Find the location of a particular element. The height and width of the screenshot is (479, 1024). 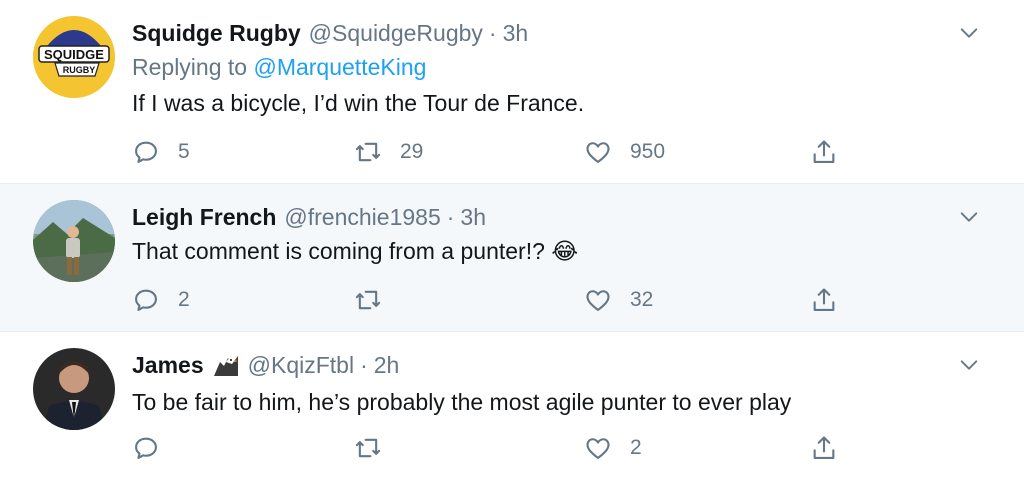

like-count: 32 is located at coordinates (642, 299).